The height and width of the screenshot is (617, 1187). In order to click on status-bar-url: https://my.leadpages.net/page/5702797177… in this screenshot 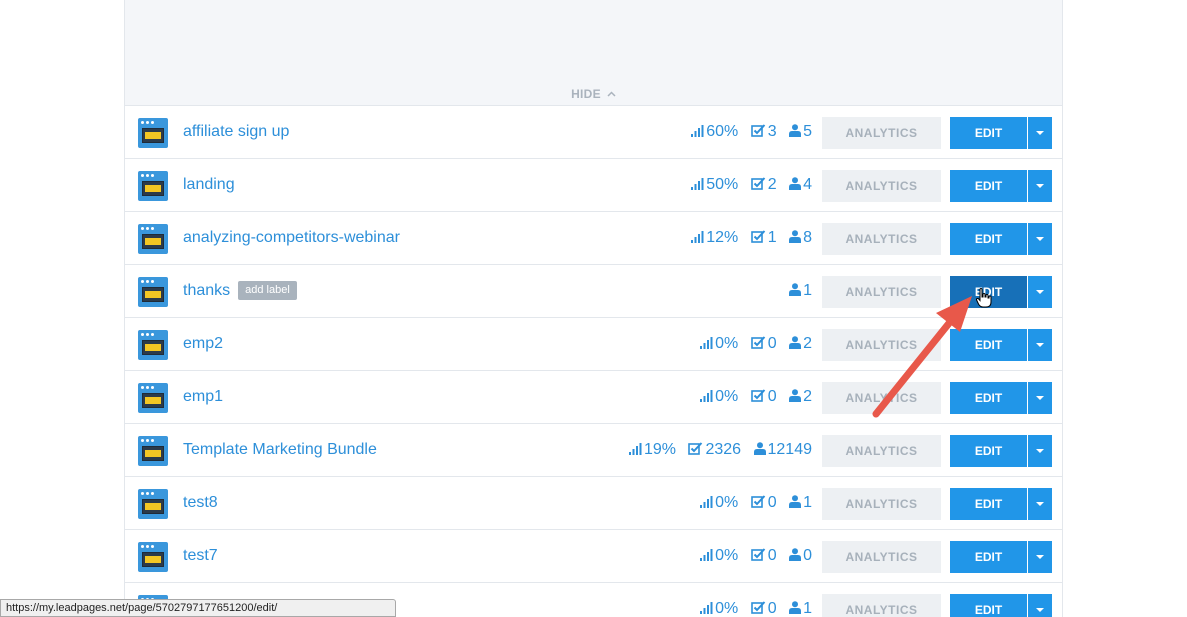, I will do `click(198, 608)`.